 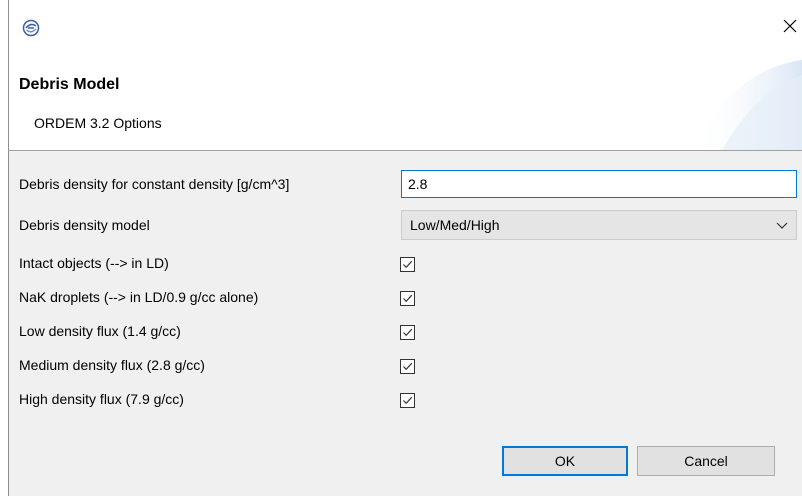 What do you see at coordinates (599, 225) in the screenshot?
I see `density-model-select: Low/Med/High` at bounding box center [599, 225].